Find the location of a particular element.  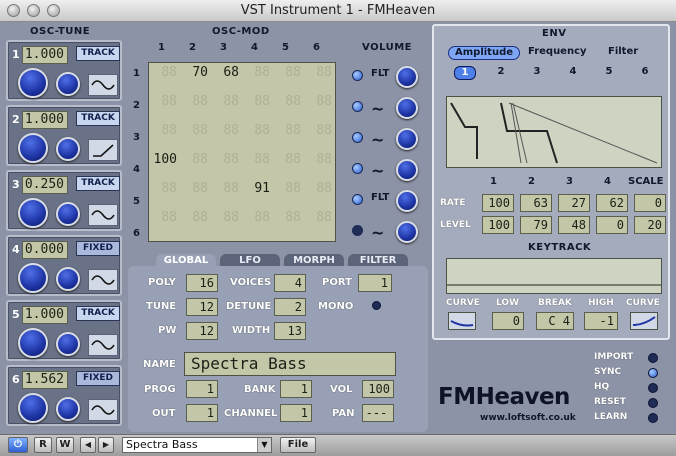

env-tab: Frequency is located at coordinates (557, 53).